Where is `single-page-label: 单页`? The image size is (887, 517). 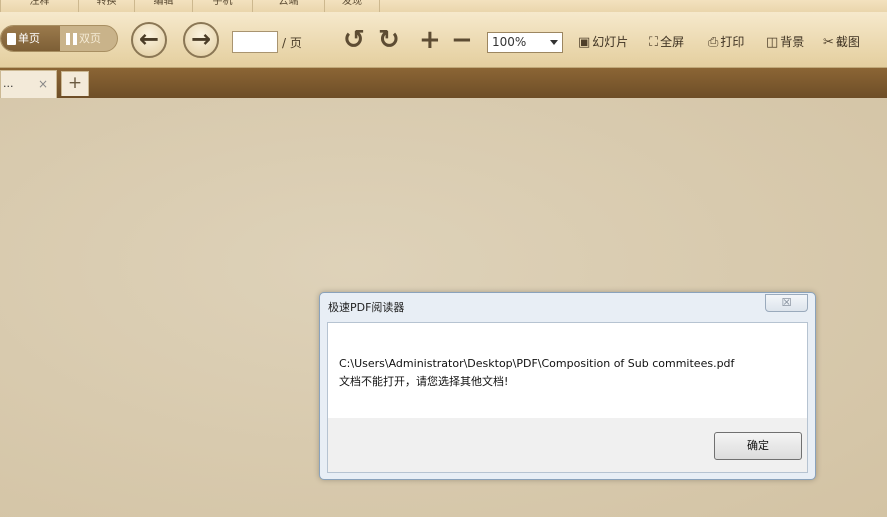 single-page-label: 单页 is located at coordinates (29, 38).